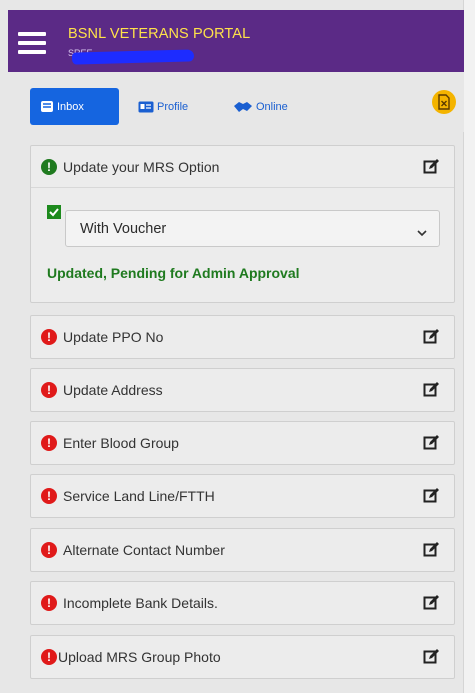  I want to click on task-card-bank-details: ! Incomplete Bank Details., so click(242, 603).